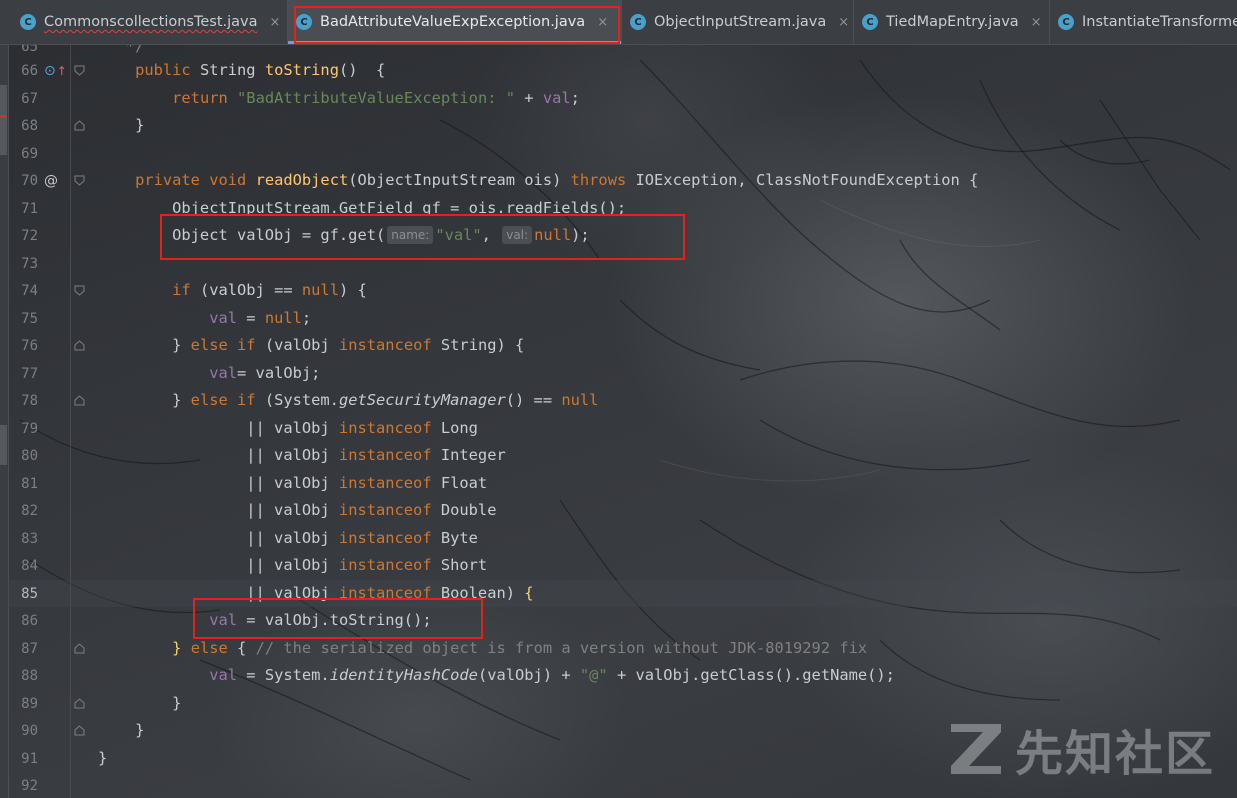  Describe the element at coordinates (29, 400) in the screenshot. I see `line-number: 78` at that location.